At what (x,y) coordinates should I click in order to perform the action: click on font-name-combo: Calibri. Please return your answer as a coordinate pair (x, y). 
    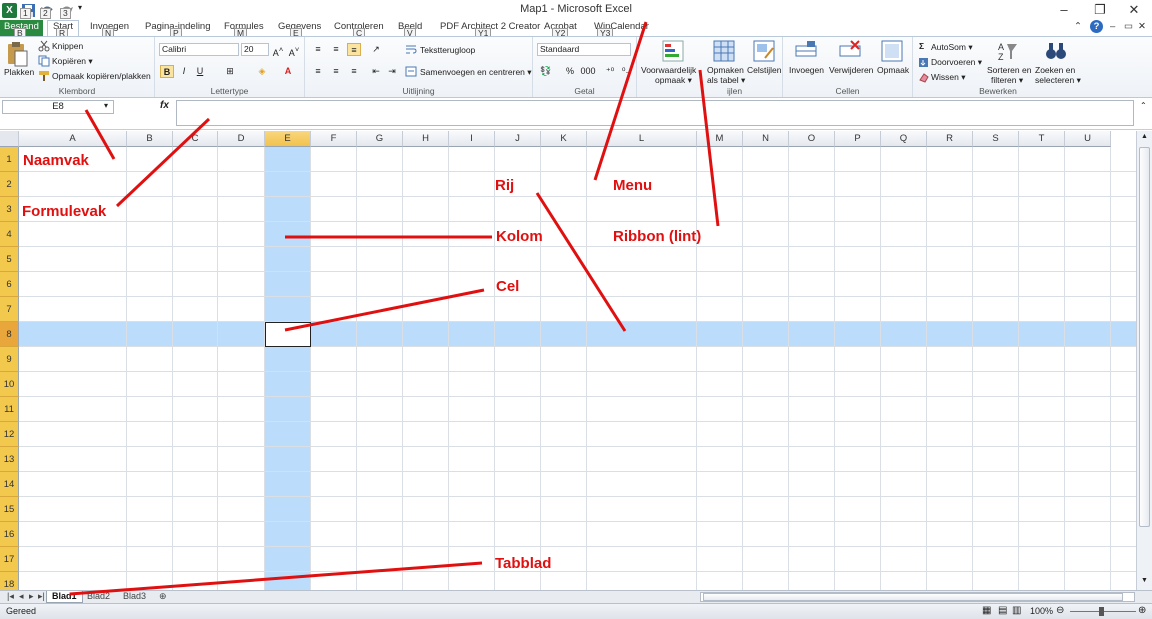
    Looking at the image, I should click on (199, 49).